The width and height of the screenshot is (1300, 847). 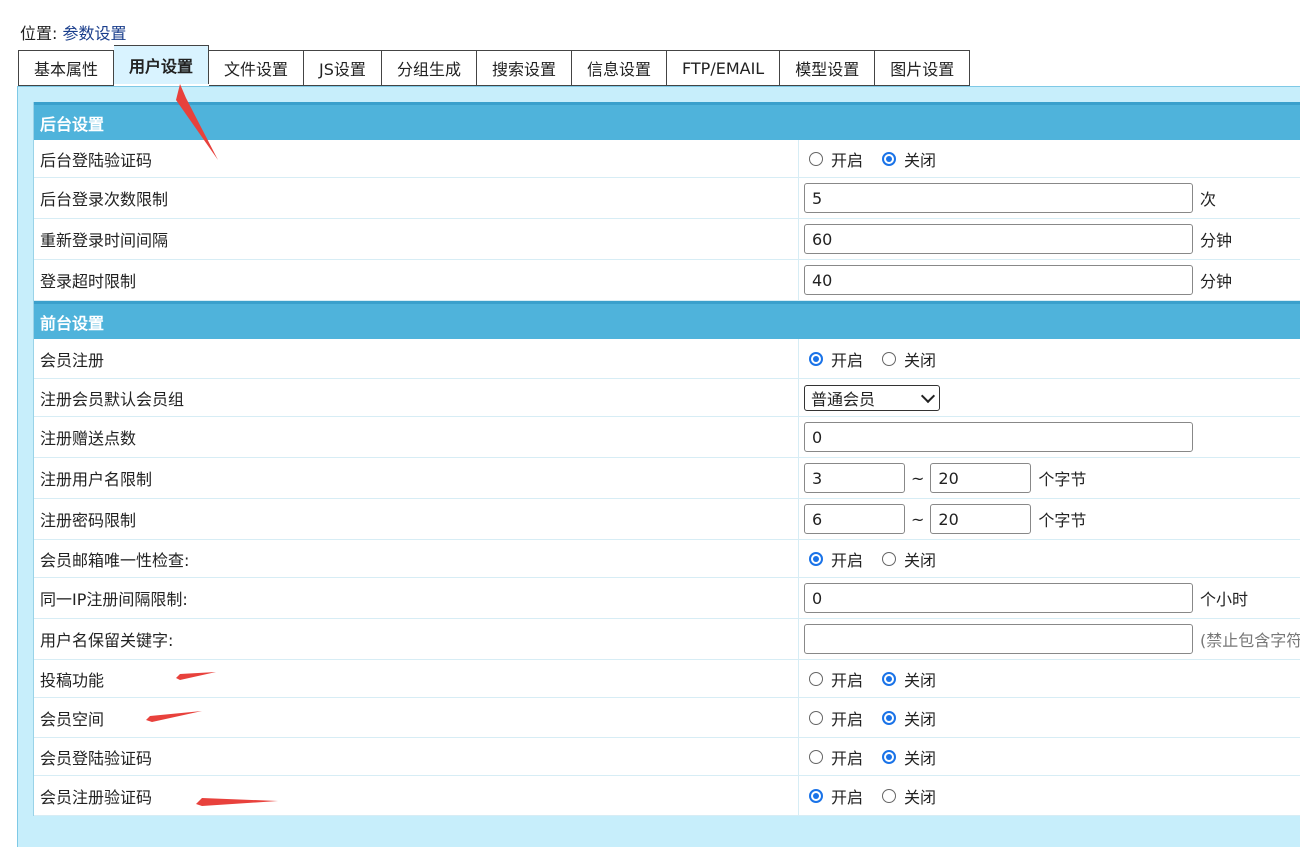 What do you see at coordinates (72, 680) in the screenshot?
I see `row-label: 投稿功能` at bounding box center [72, 680].